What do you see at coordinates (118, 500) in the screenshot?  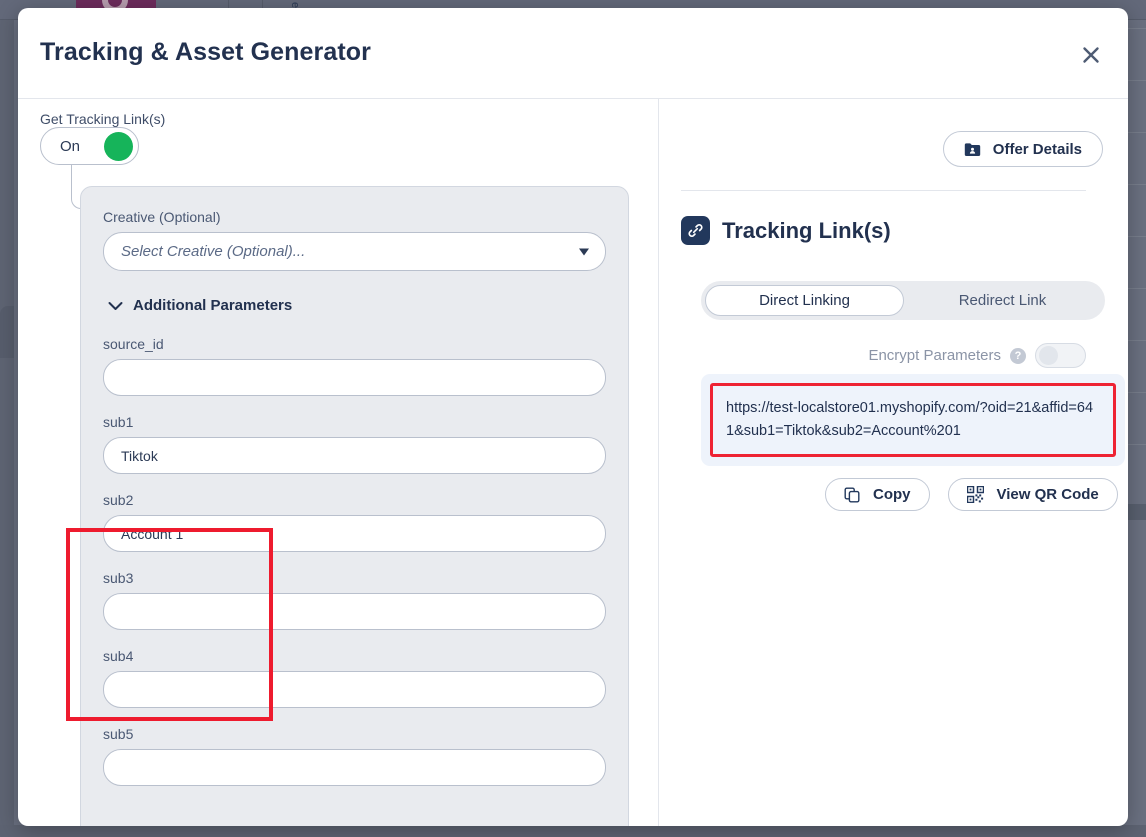 I see `sub2-label: sub2` at bounding box center [118, 500].